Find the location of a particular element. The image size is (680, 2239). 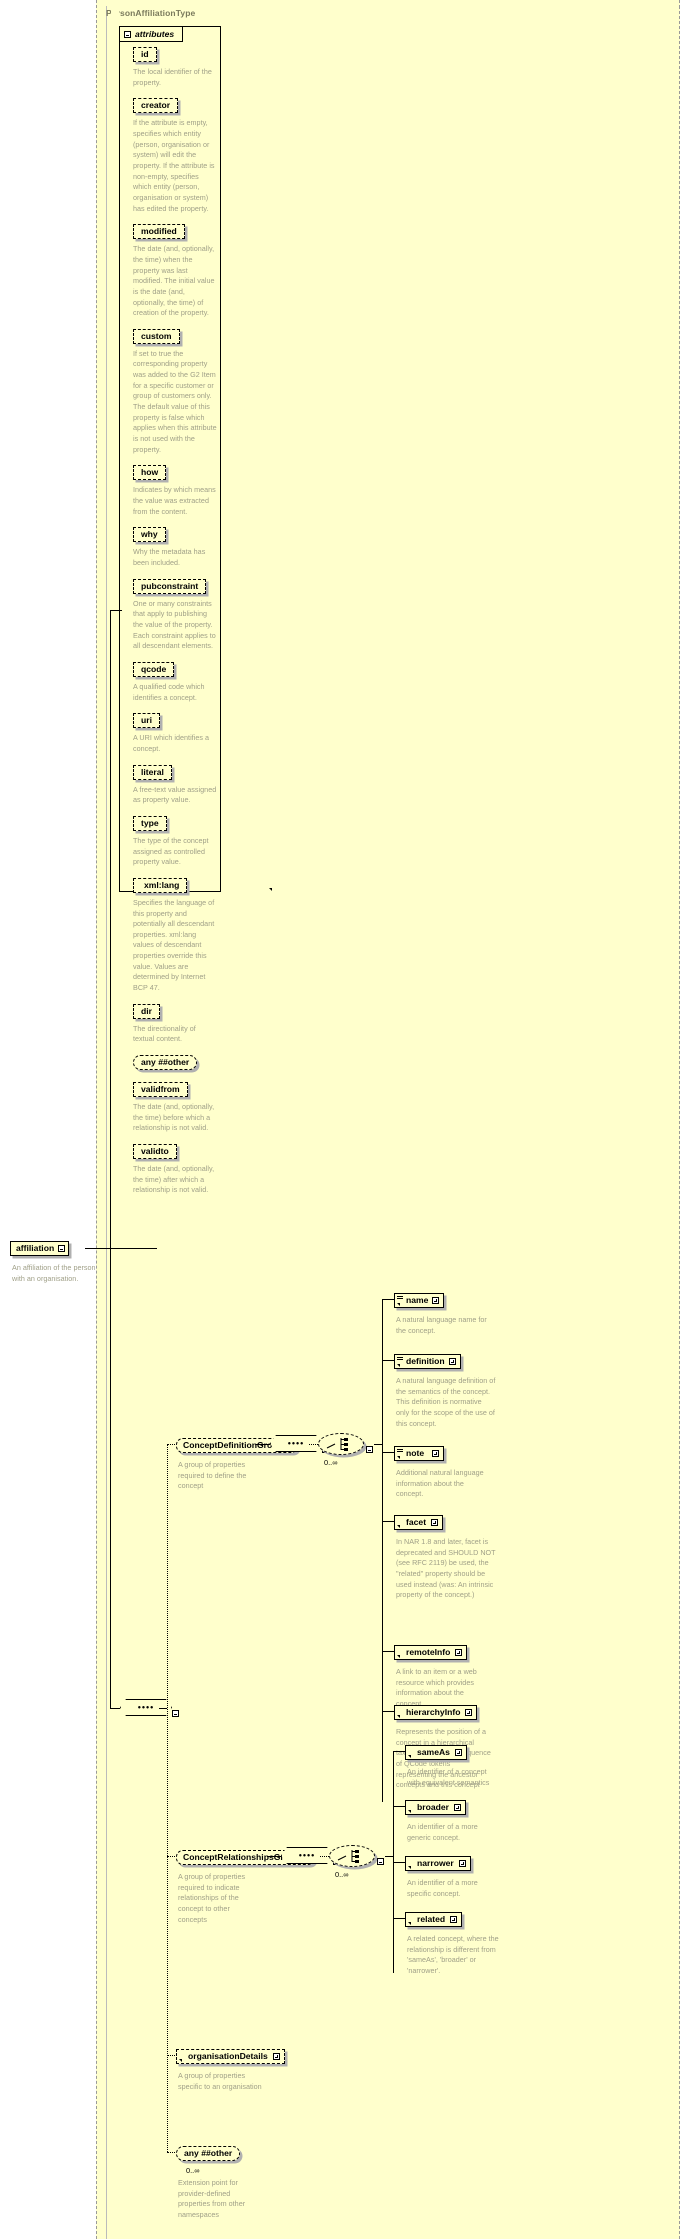

attribute-box-type: type is located at coordinates (150, 823).